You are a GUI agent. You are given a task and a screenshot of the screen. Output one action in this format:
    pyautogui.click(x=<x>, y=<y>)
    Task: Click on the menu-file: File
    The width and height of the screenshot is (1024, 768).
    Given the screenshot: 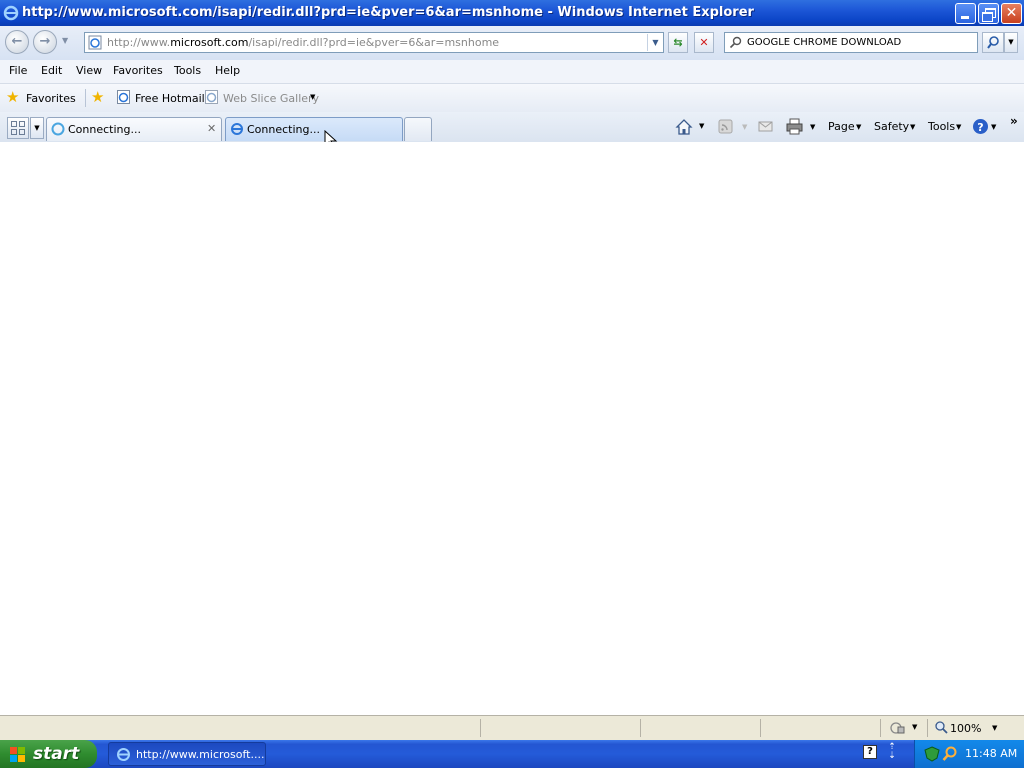 What is the action you would take?
    pyautogui.click(x=18, y=70)
    